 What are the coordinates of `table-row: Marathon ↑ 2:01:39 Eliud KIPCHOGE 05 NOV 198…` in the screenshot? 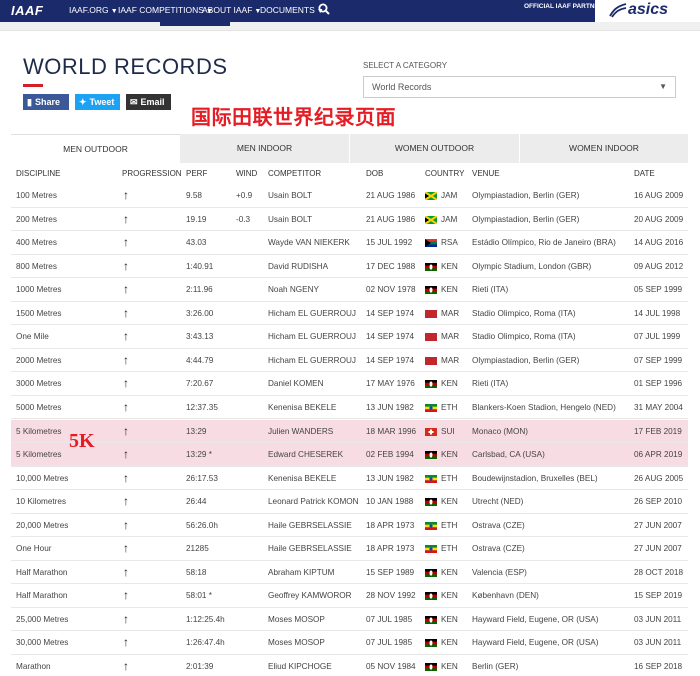 It's located at (349, 665).